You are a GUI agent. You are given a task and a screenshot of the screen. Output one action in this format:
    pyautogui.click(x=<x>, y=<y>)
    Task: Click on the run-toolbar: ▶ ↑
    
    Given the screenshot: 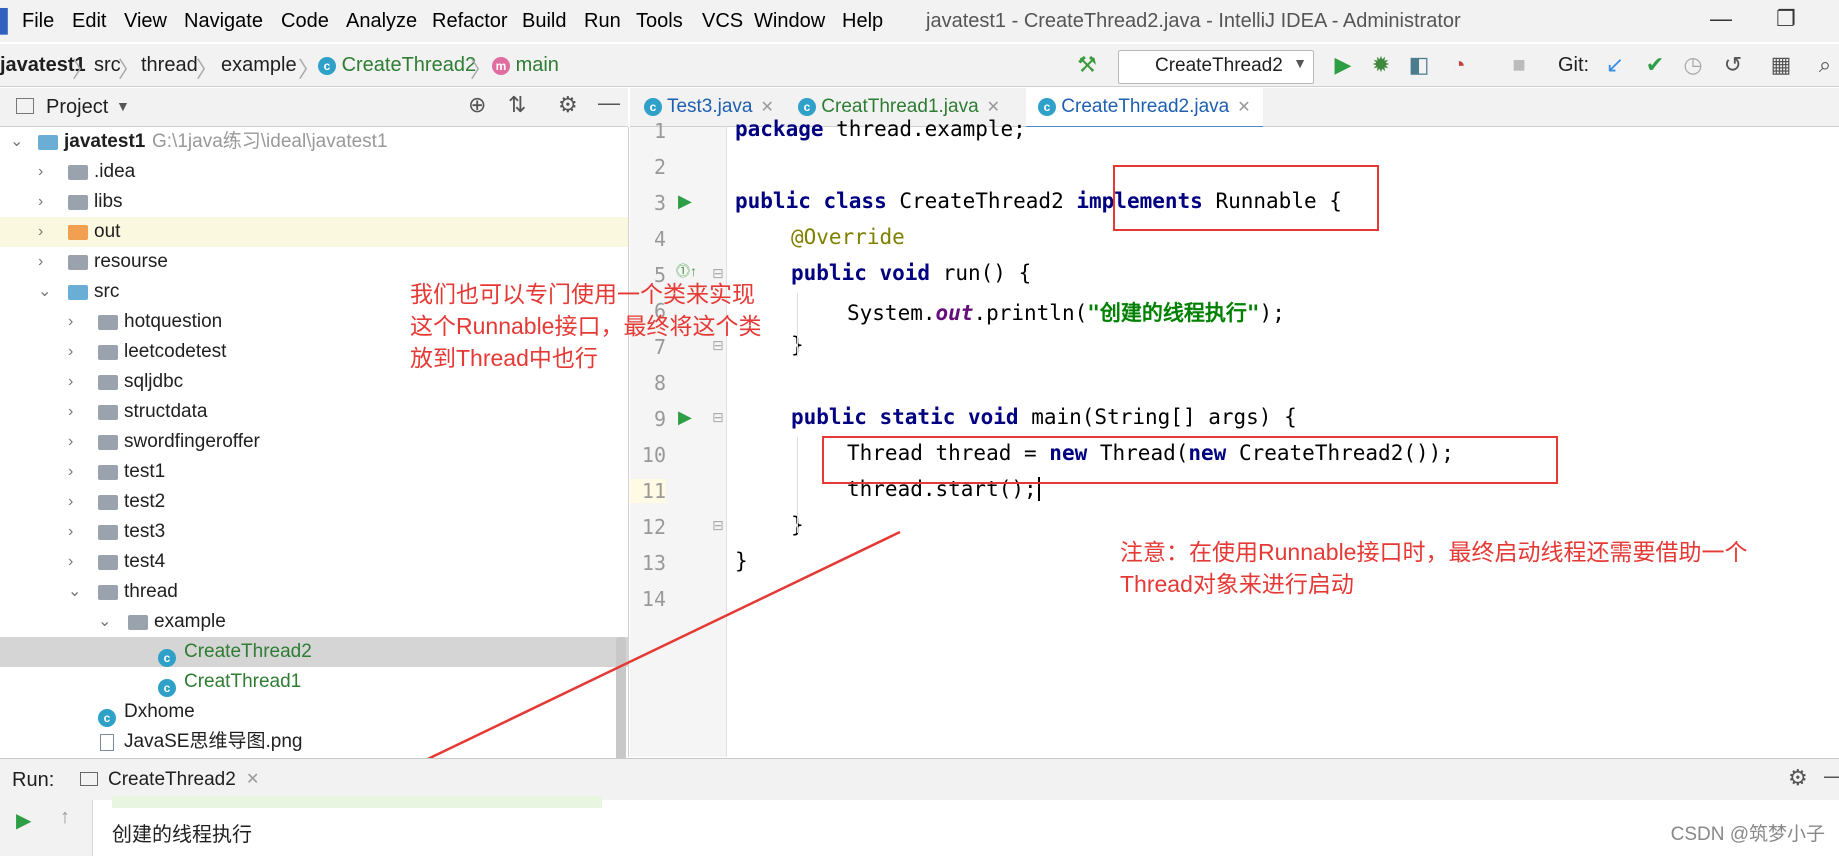 What is the action you would take?
    pyautogui.click(x=46, y=828)
    